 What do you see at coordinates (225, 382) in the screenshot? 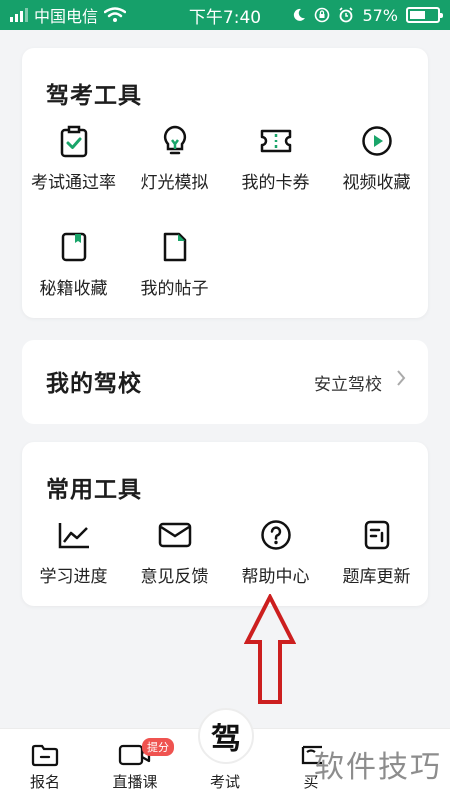
I see `my-school-row: 我的驾校 安立驾校` at bounding box center [225, 382].